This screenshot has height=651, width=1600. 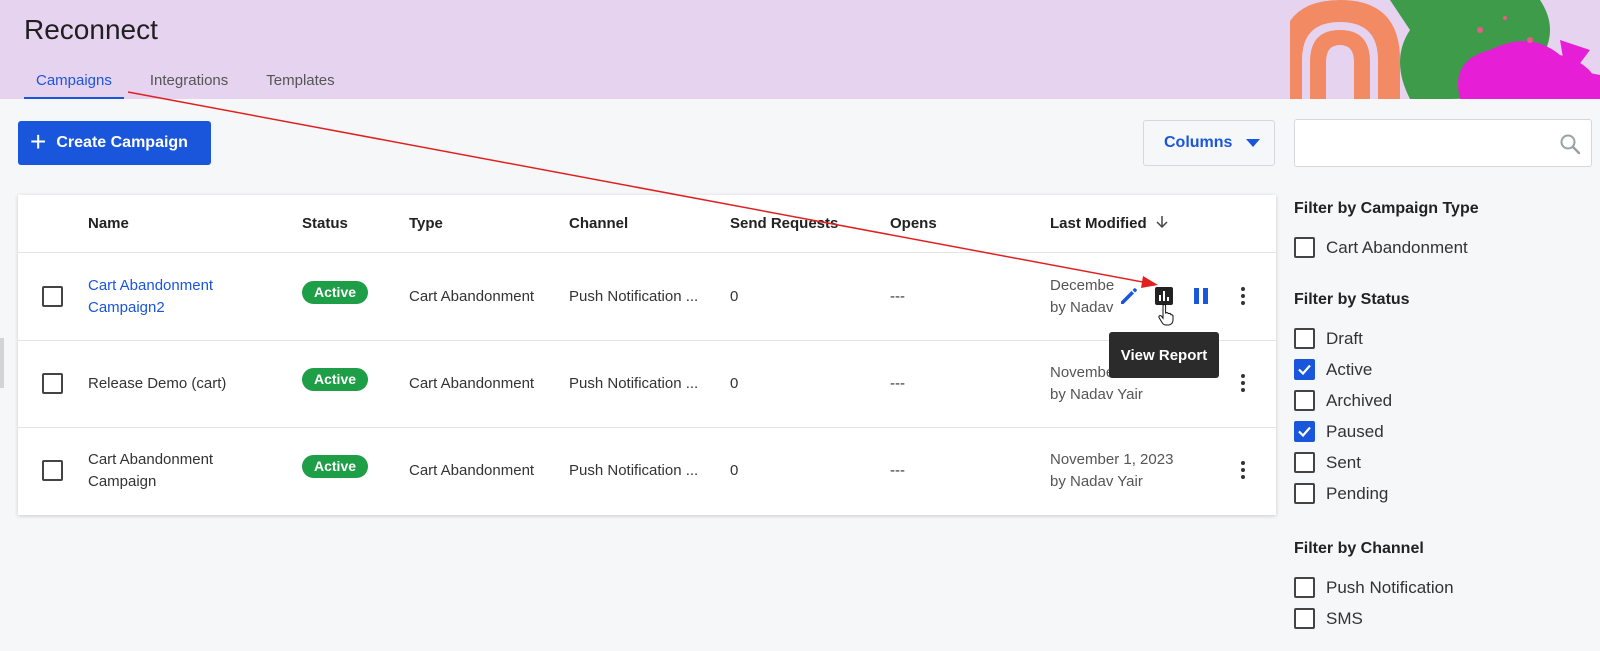 What do you see at coordinates (1082, 307) in the screenshot?
I see `modified-by: by Nadav` at bounding box center [1082, 307].